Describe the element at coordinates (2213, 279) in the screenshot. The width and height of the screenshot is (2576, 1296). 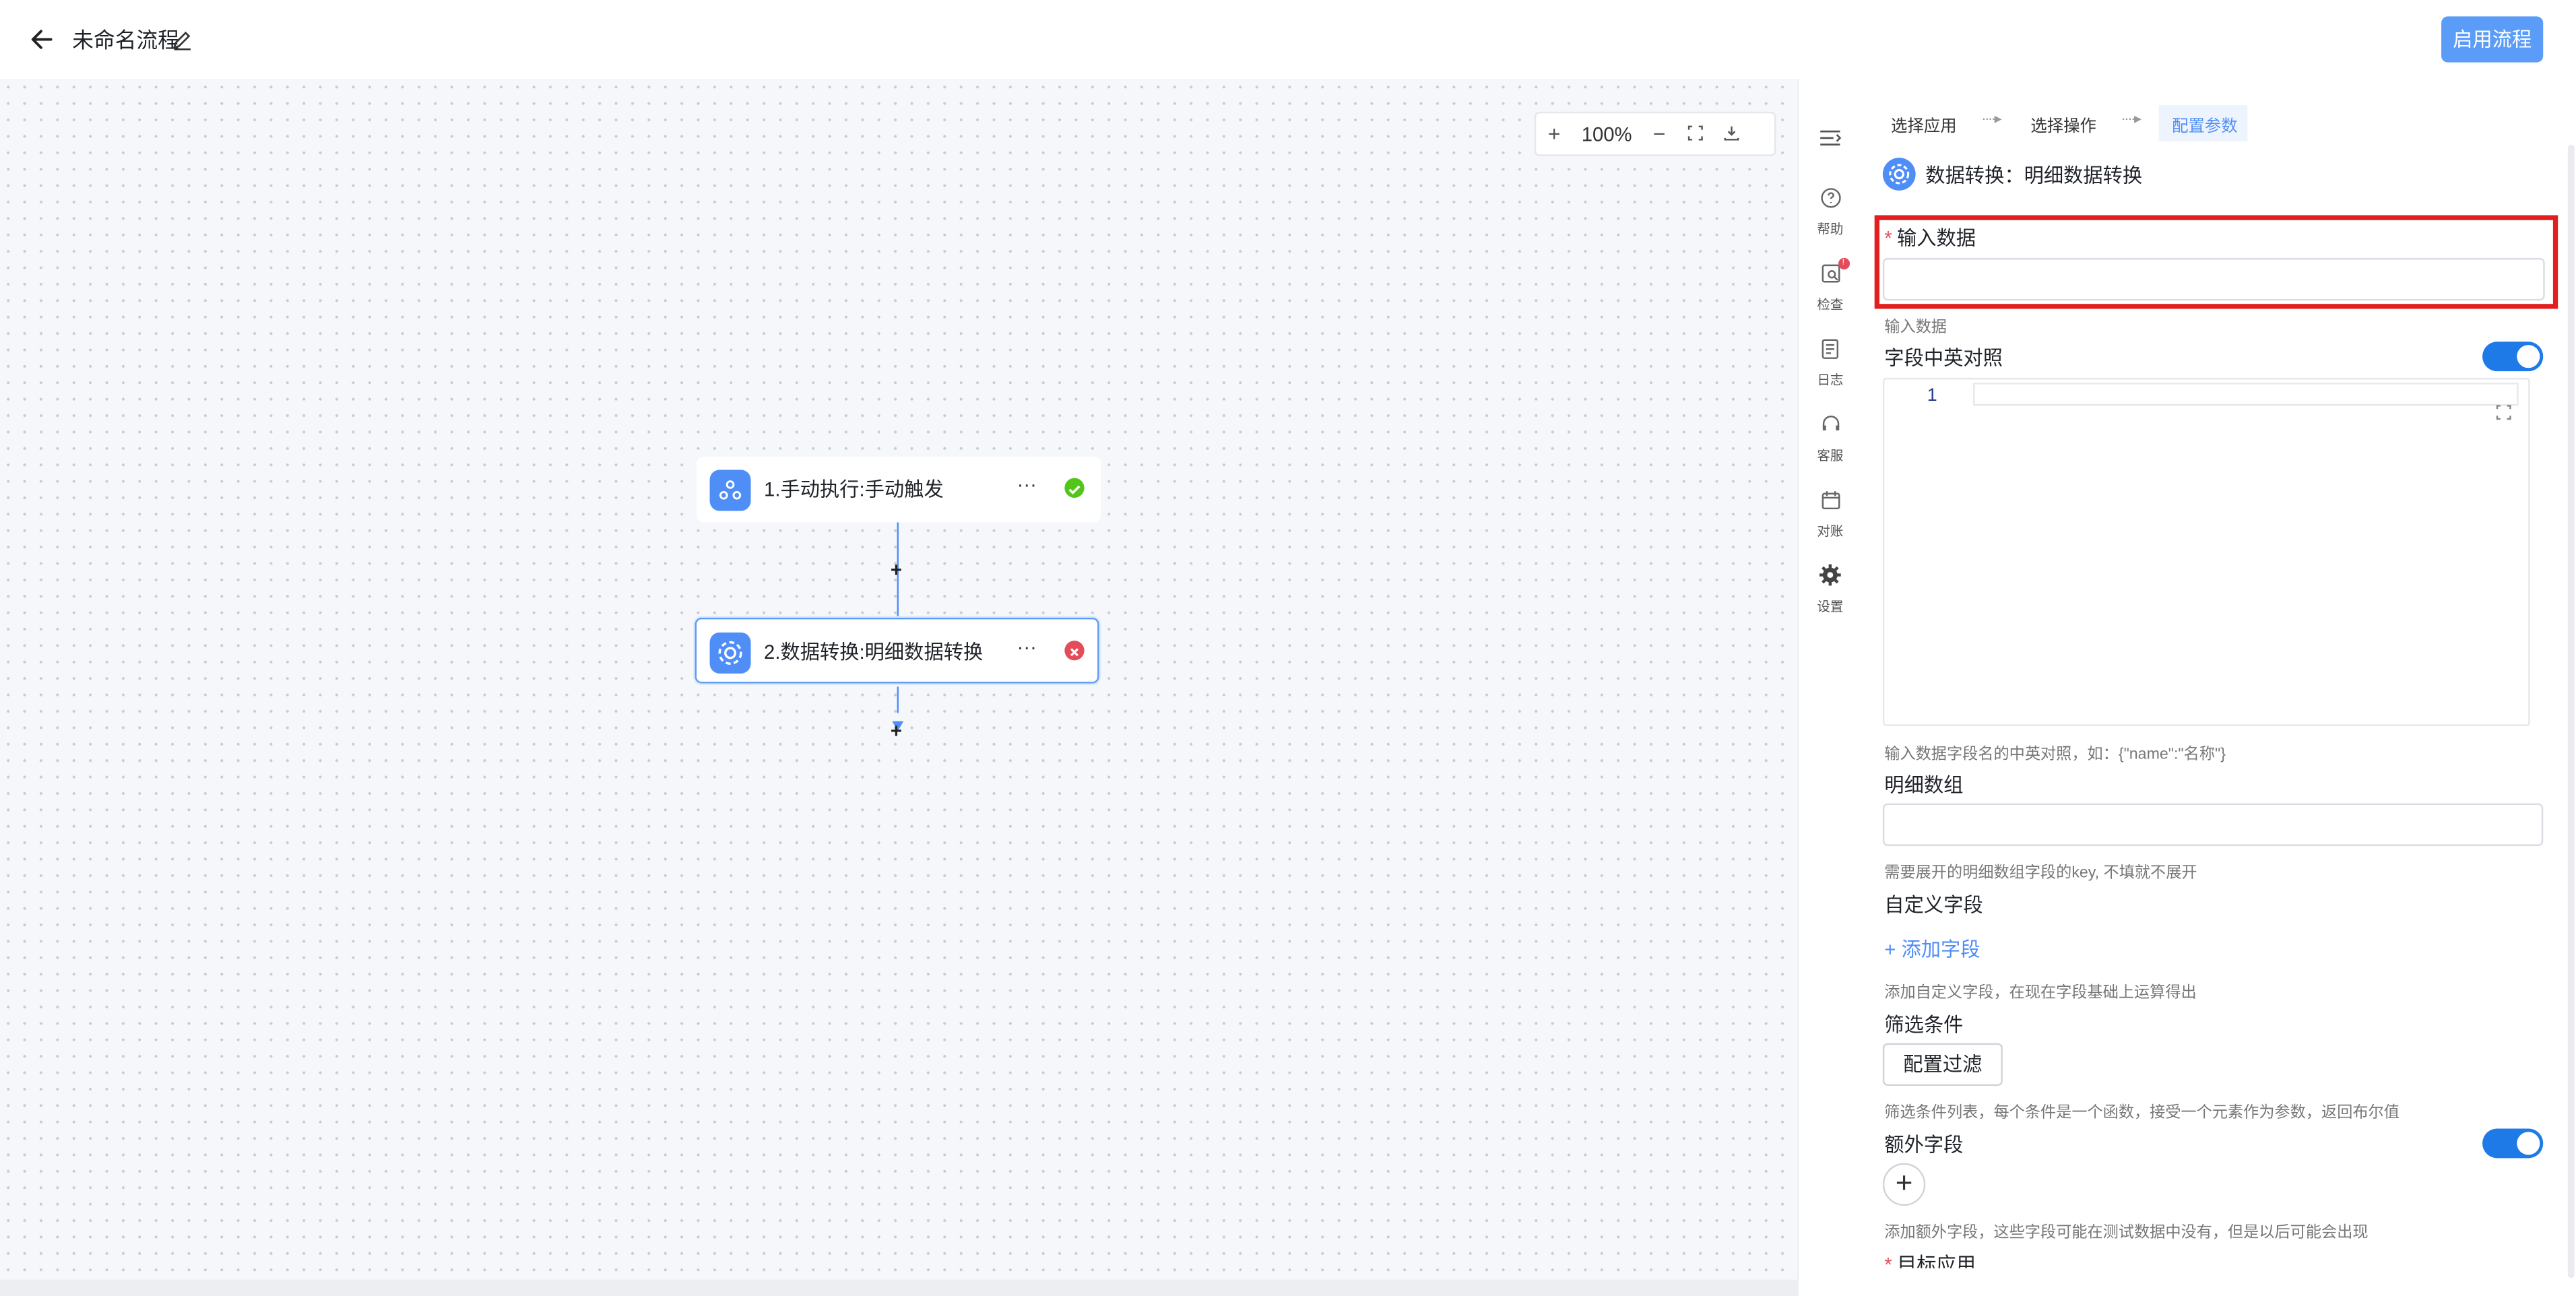
I see `input-data-field` at that location.